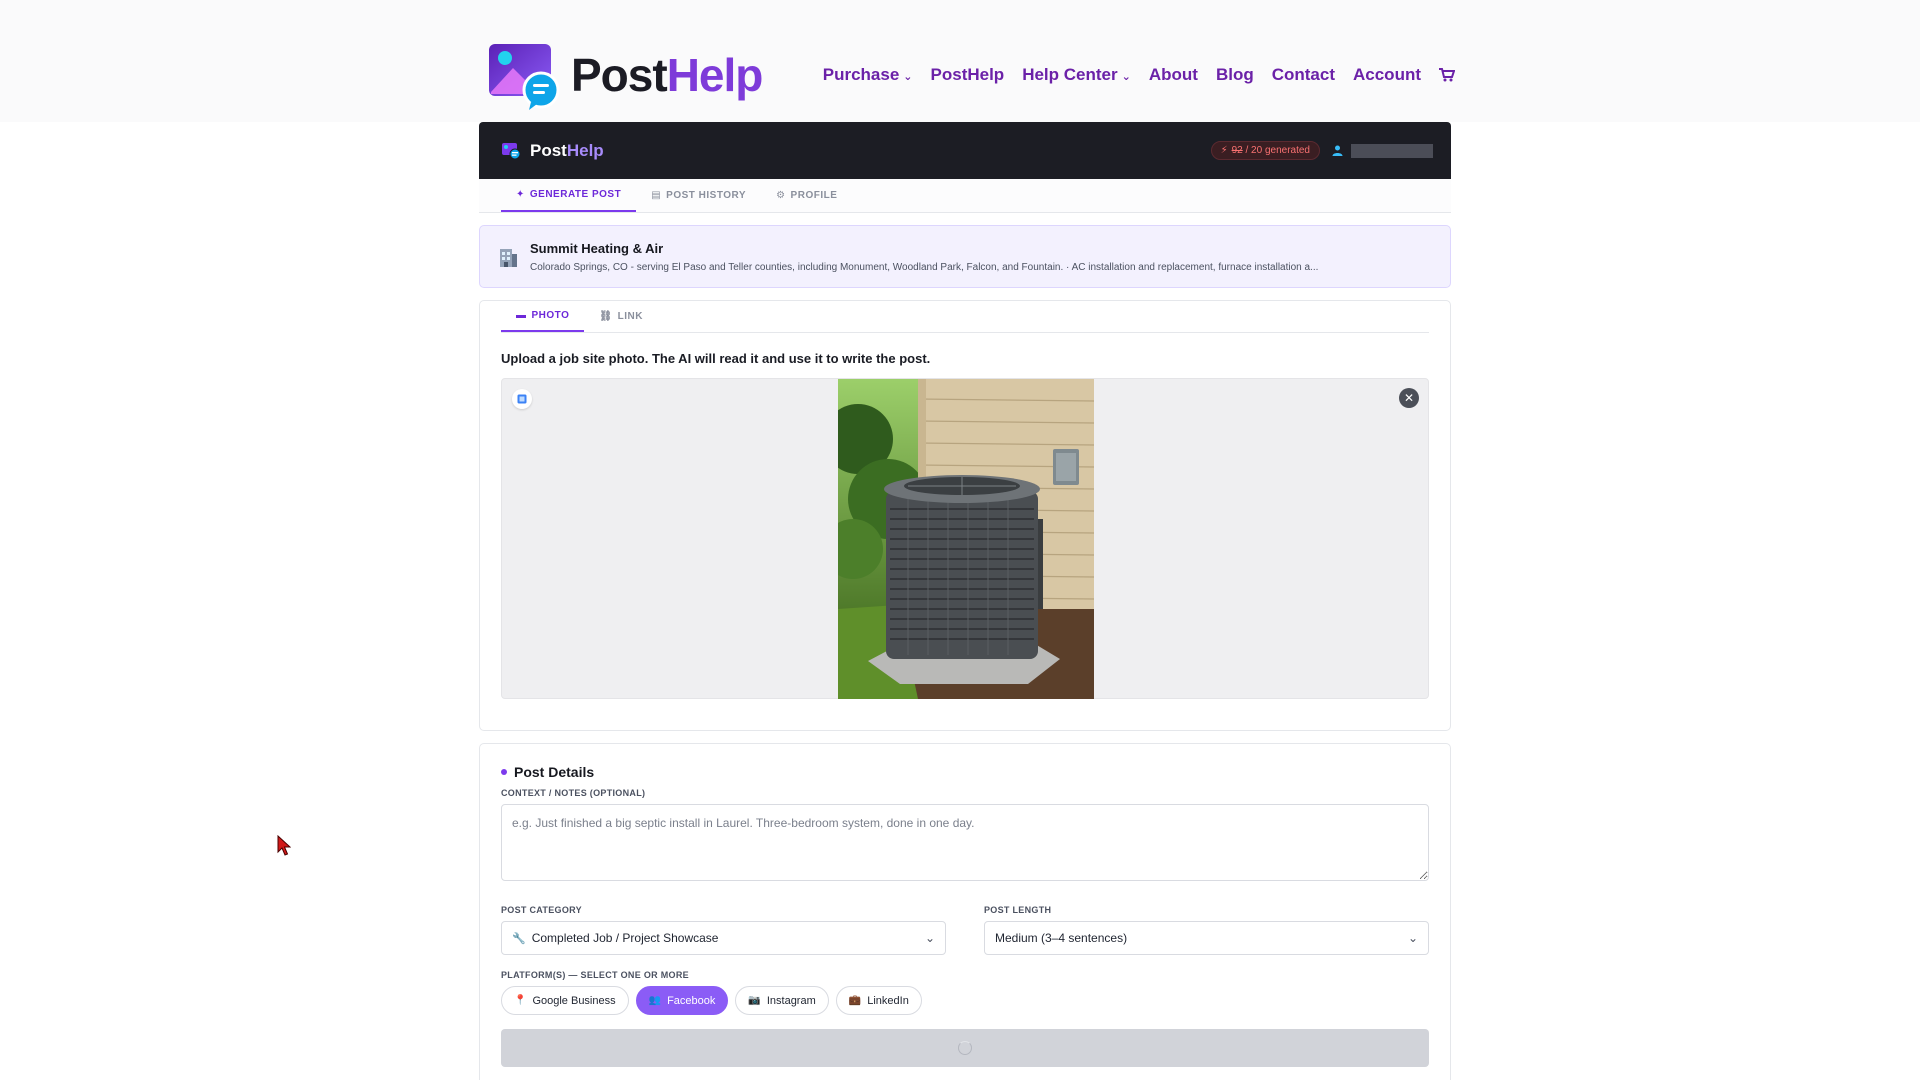  Describe the element at coordinates (754, 1000) in the screenshot. I see `camera-icon: 📷` at that location.